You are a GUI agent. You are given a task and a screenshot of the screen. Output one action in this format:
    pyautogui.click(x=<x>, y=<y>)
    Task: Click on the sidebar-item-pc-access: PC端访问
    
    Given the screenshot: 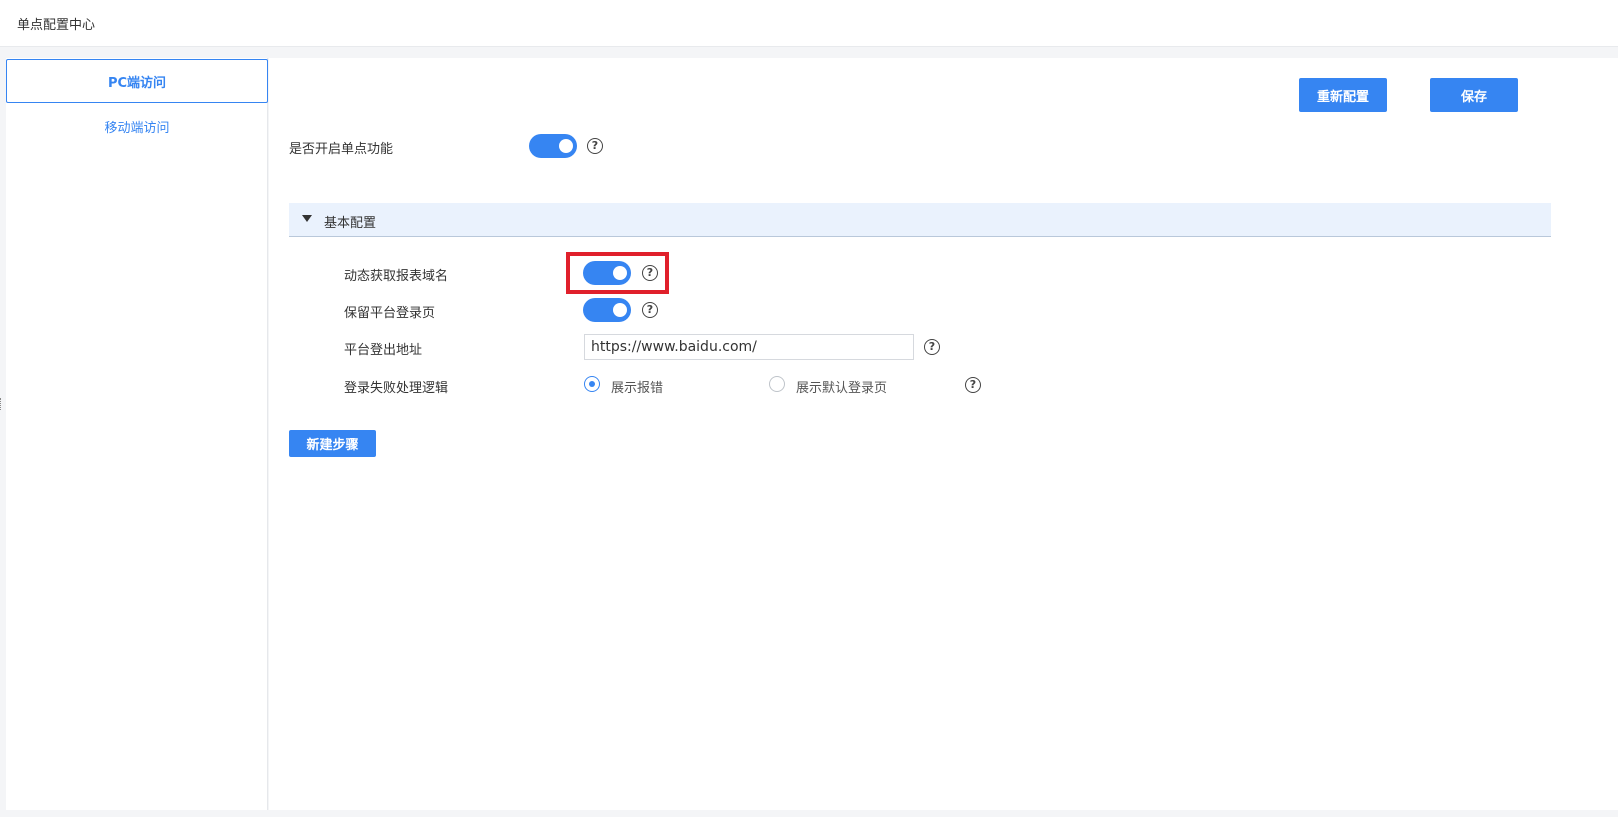 What is the action you would take?
    pyautogui.click(x=137, y=81)
    